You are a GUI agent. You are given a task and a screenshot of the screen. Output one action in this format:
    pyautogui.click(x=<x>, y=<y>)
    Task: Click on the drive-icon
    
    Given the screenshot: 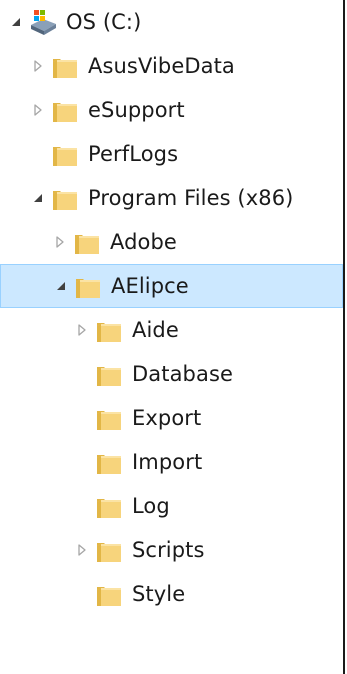 What is the action you would take?
    pyautogui.click(x=43, y=22)
    